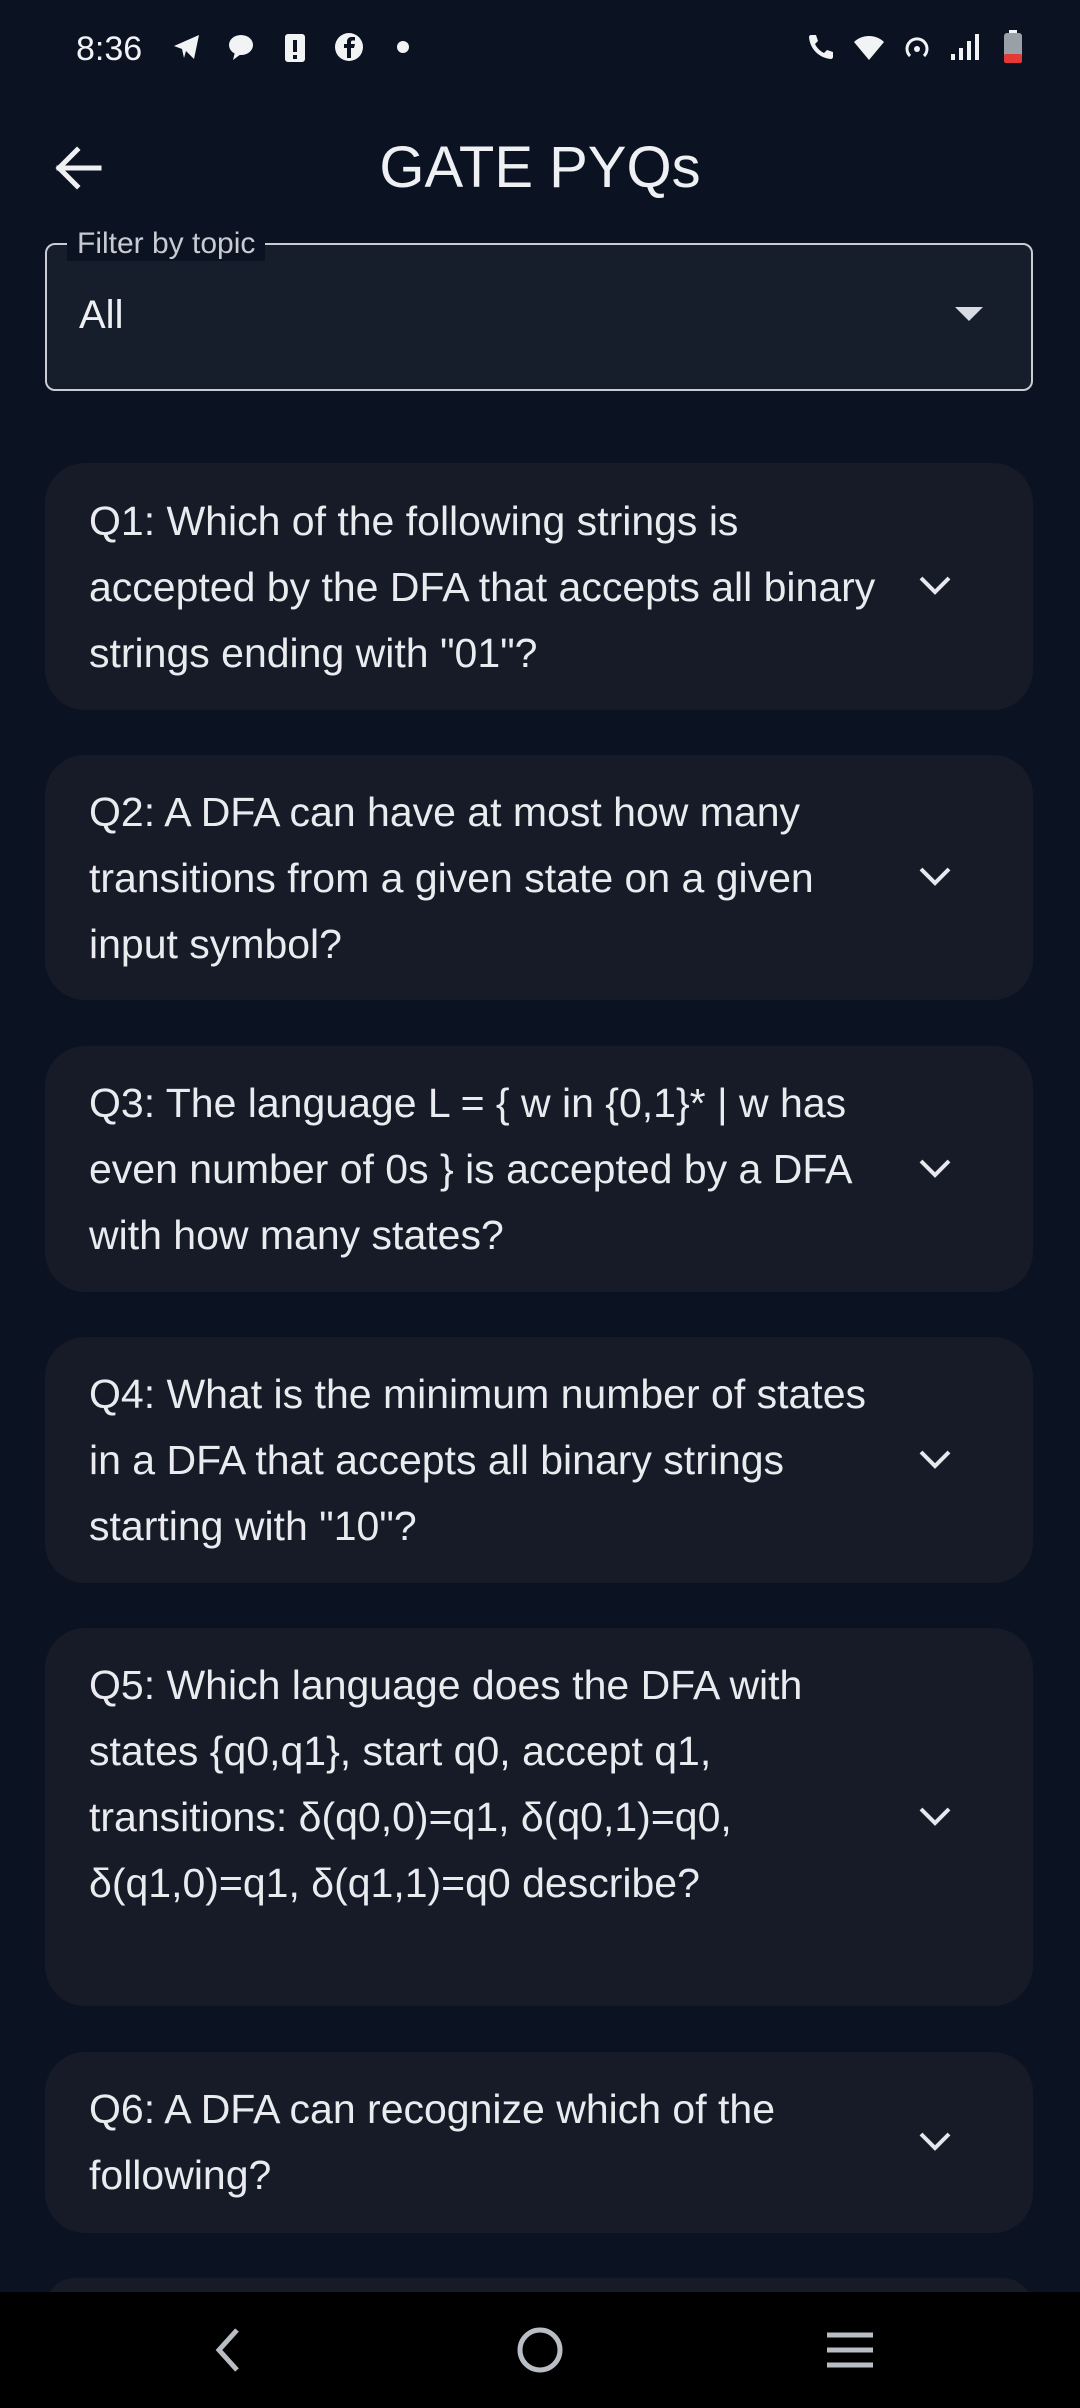 The image size is (1080, 2408). I want to click on status-right-icons, so click(917, 47).